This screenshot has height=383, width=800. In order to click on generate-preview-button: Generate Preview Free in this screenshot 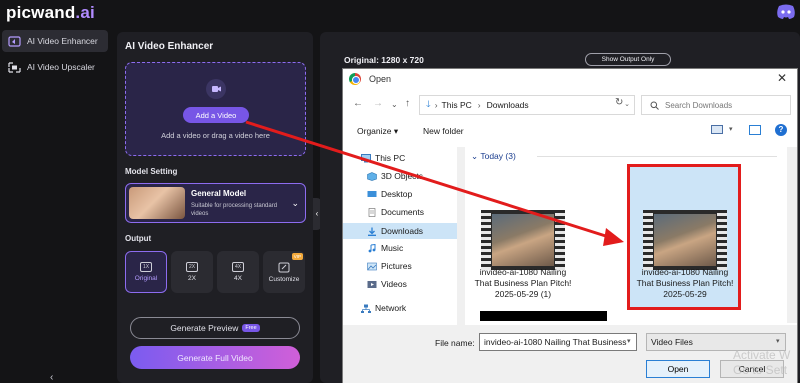, I will do `click(215, 328)`.